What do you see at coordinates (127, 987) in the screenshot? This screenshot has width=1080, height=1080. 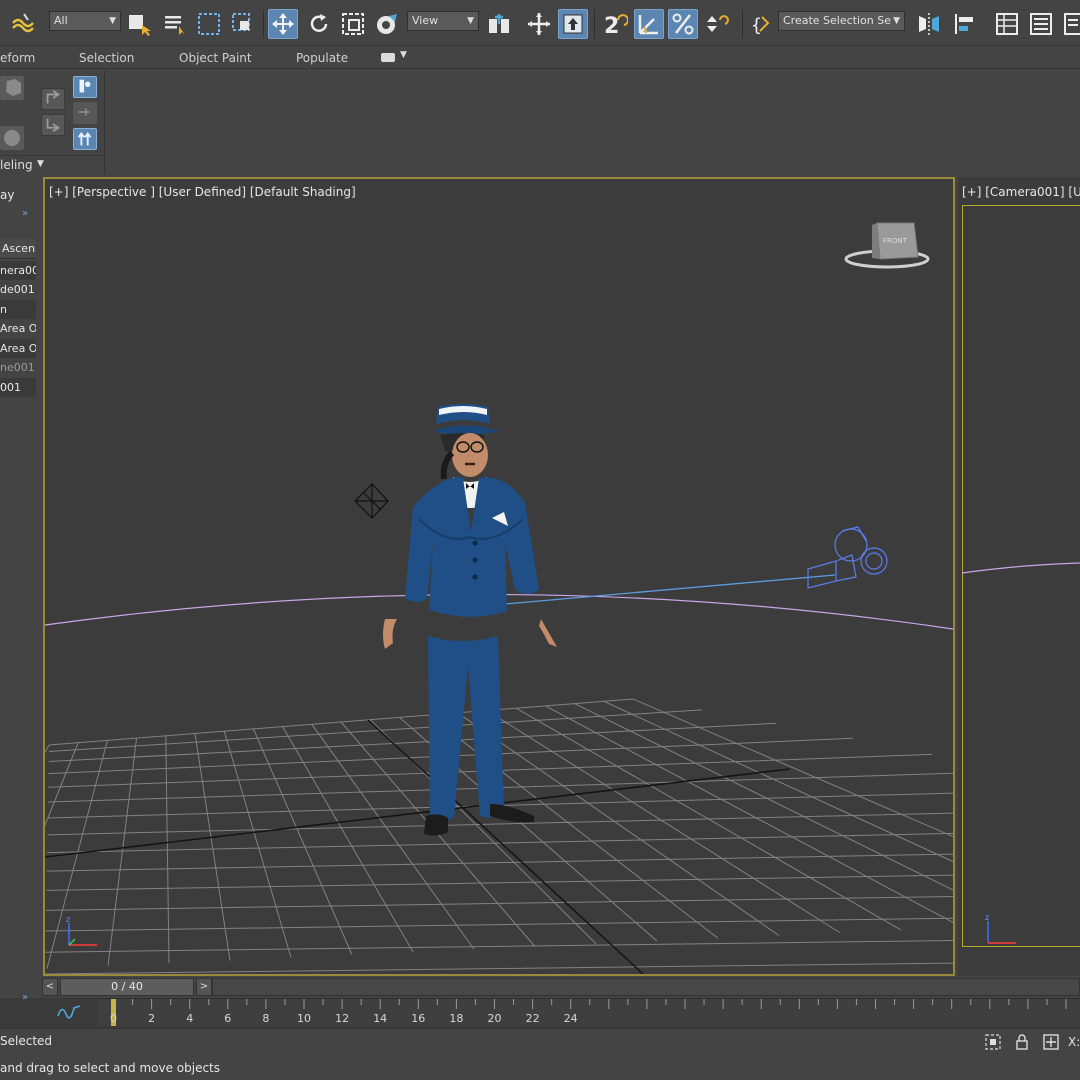 I see `time-slider-thumb: 0 / 40` at bounding box center [127, 987].